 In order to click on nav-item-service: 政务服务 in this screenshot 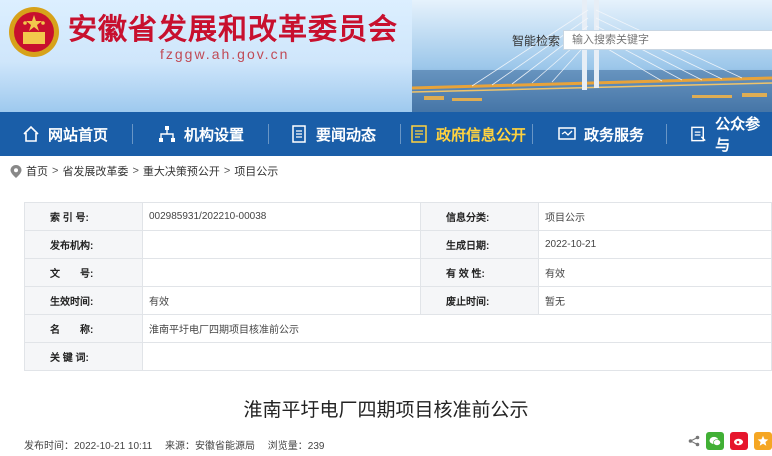, I will do `click(601, 134)`.